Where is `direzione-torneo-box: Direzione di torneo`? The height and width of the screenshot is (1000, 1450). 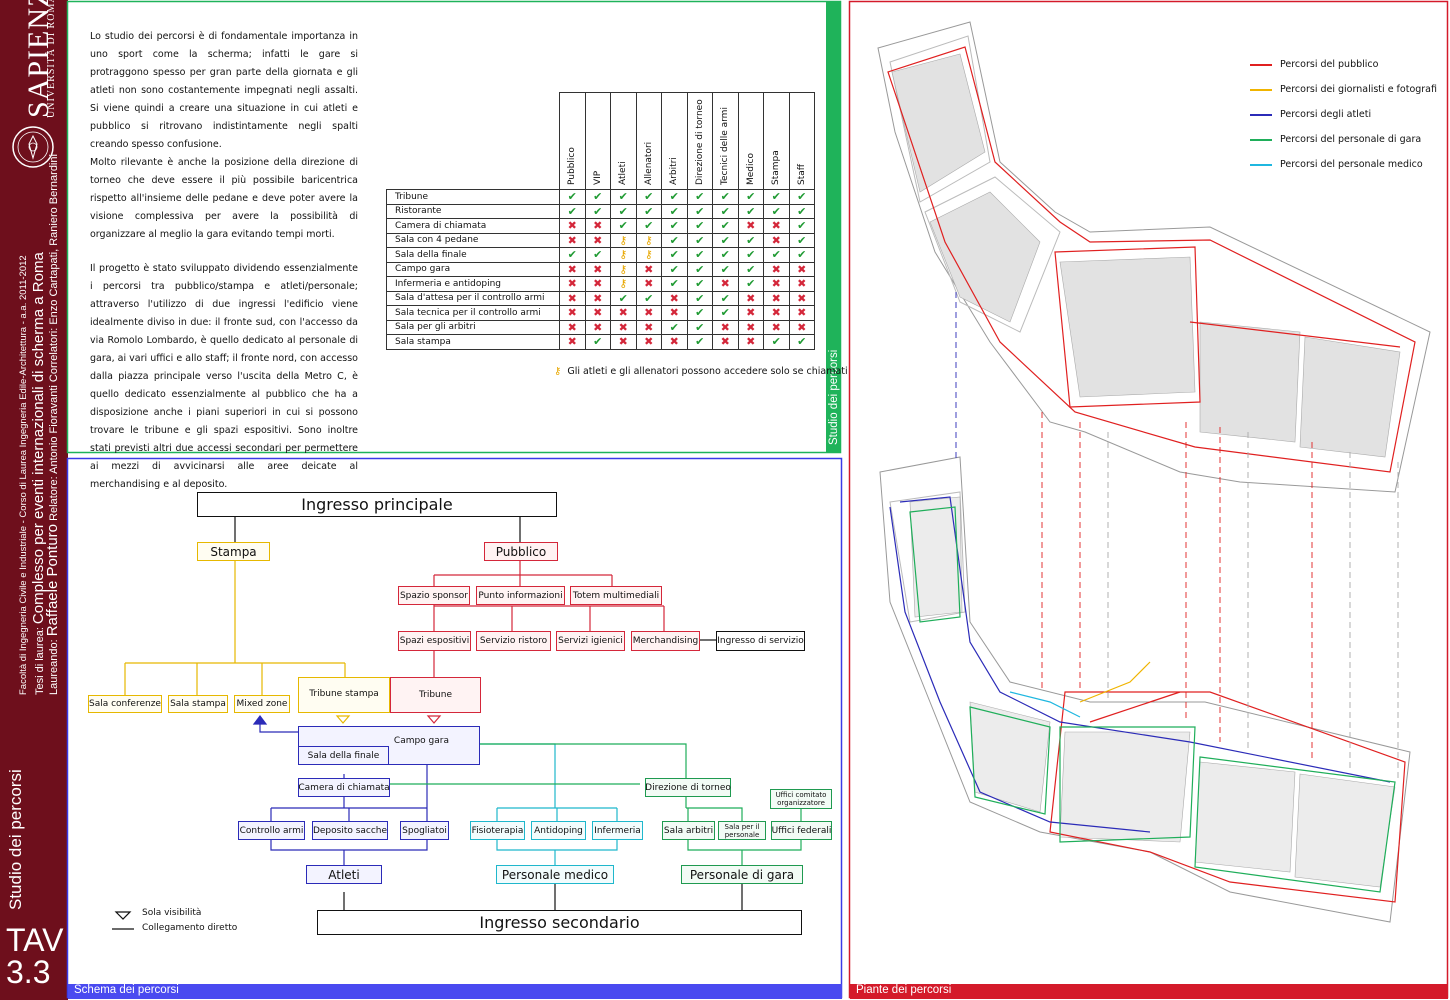
direzione-torneo-box: Direzione di torneo is located at coordinates (688, 787).